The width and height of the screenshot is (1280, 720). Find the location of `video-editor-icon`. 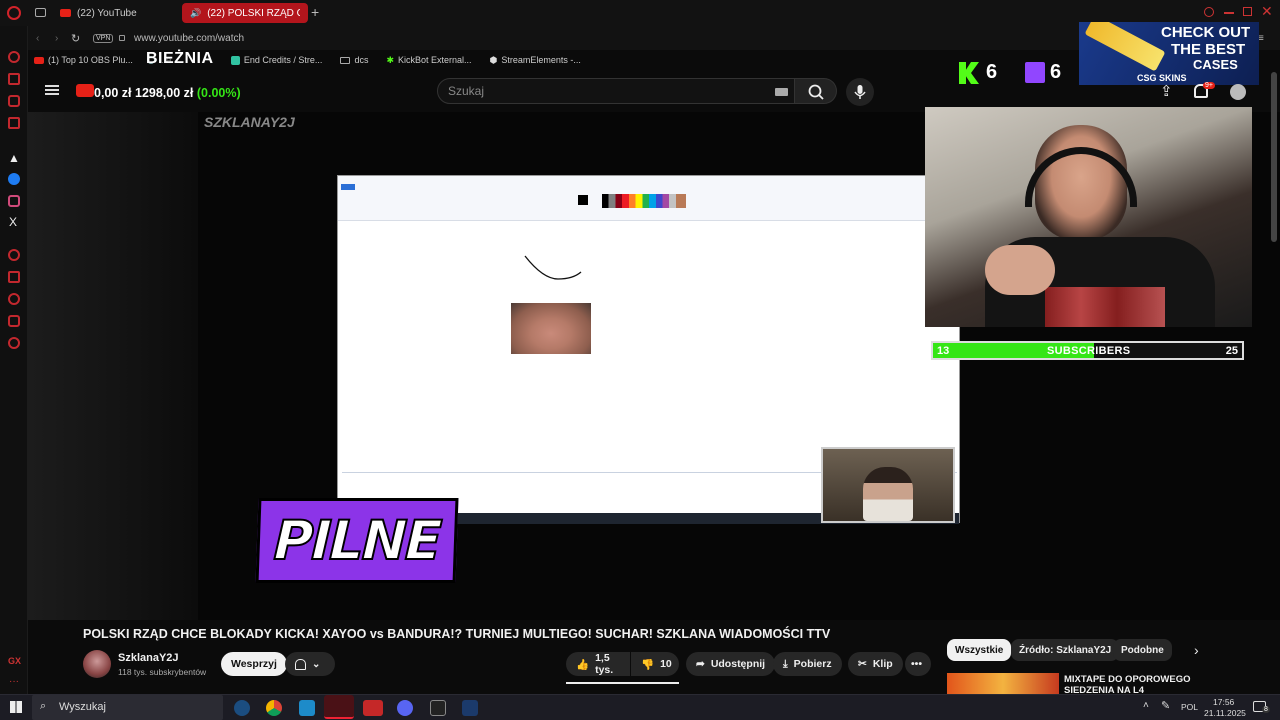

video-editor-icon is located at coordinates (373, 708).